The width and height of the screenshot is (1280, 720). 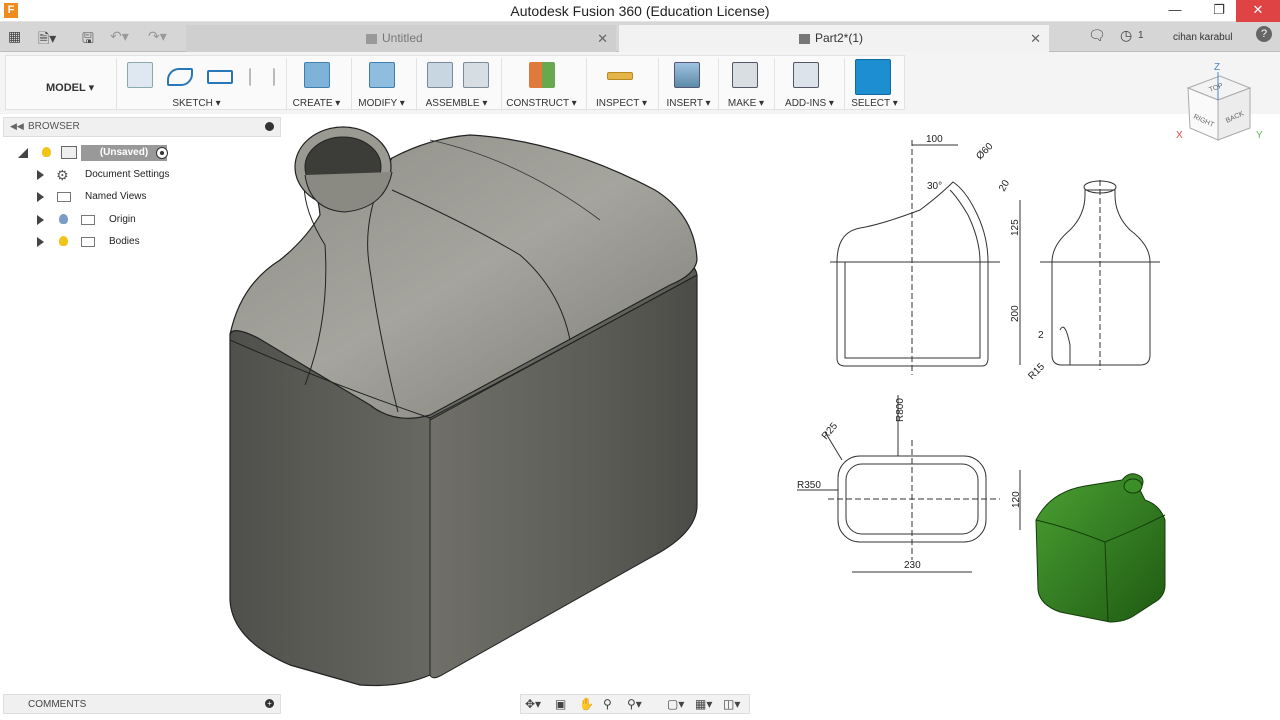 What do you see at coordinates (634, 704) in the screenshot?
I see `fit-icon: ⚲▾` at bounding box center [634, 704].